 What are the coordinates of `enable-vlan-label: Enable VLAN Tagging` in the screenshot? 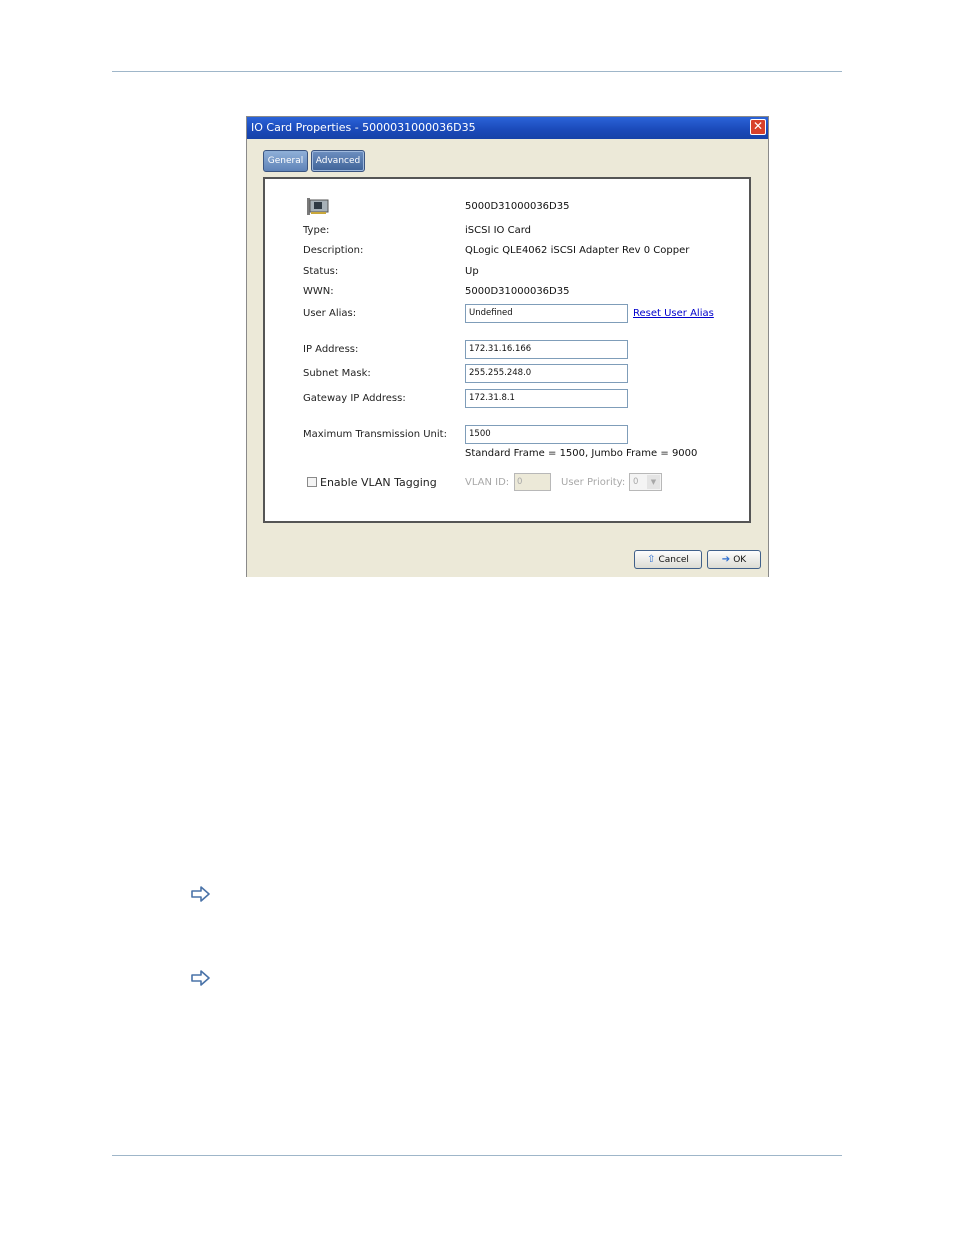 It's located at (378, 482).